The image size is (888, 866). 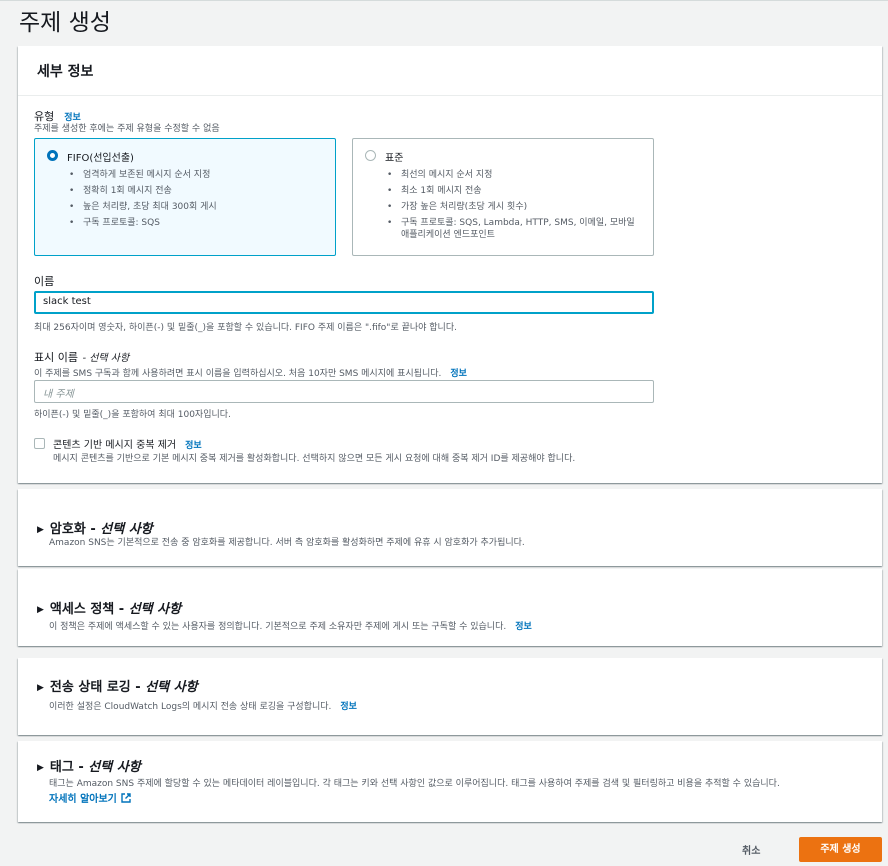 What do you see at coordinates (127, 129) in the screenshot?
I see `type-description: 주제를 생성한 후에는 주제 유형을 수정할 수 없음` at bounding box center [127, 129].